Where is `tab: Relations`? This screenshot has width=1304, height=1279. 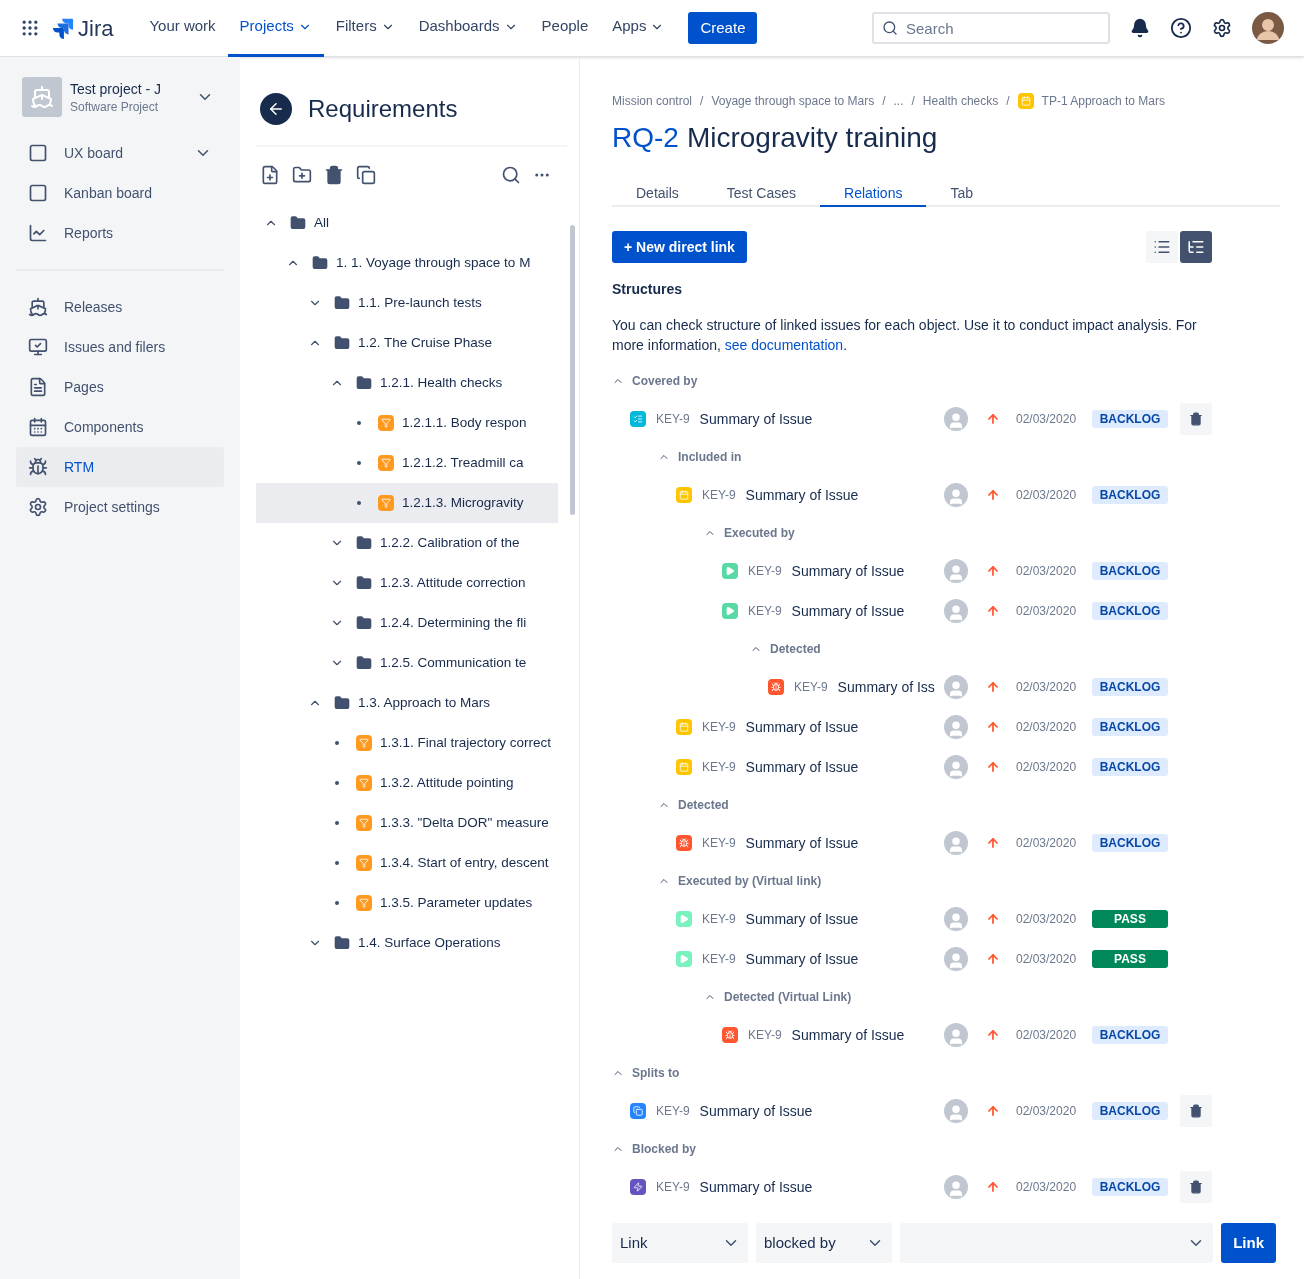
tab: Relations is located at coordinates (873, 195).